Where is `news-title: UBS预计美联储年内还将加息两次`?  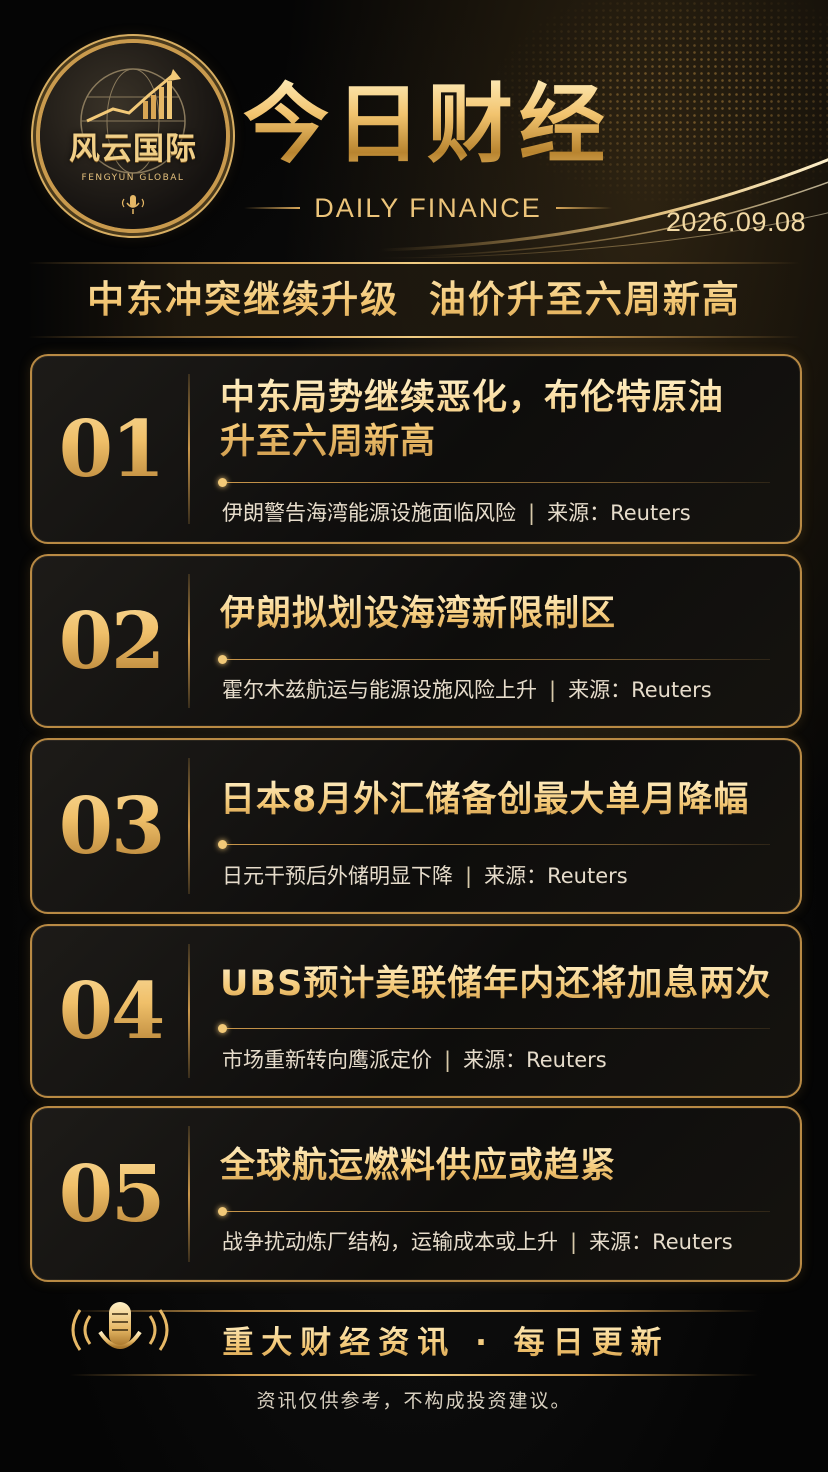
news-title: UBS预计美联储年内还将加息两次 is located at coordinates (501, 984).